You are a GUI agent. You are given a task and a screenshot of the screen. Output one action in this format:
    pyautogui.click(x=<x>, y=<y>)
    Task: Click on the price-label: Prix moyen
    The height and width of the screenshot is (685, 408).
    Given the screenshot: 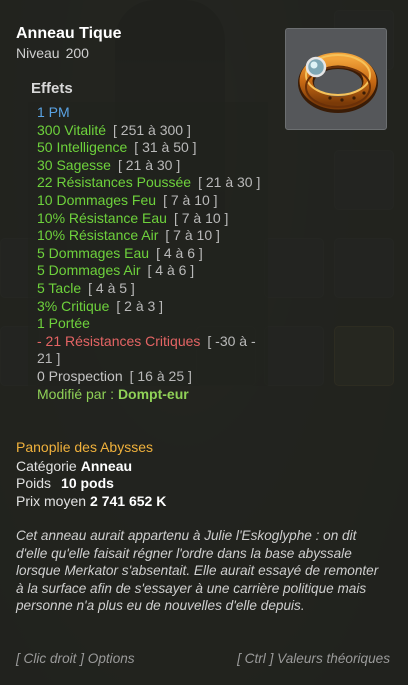 What is the action you would take?
    pyautogui.click(x=51, y=500)
    